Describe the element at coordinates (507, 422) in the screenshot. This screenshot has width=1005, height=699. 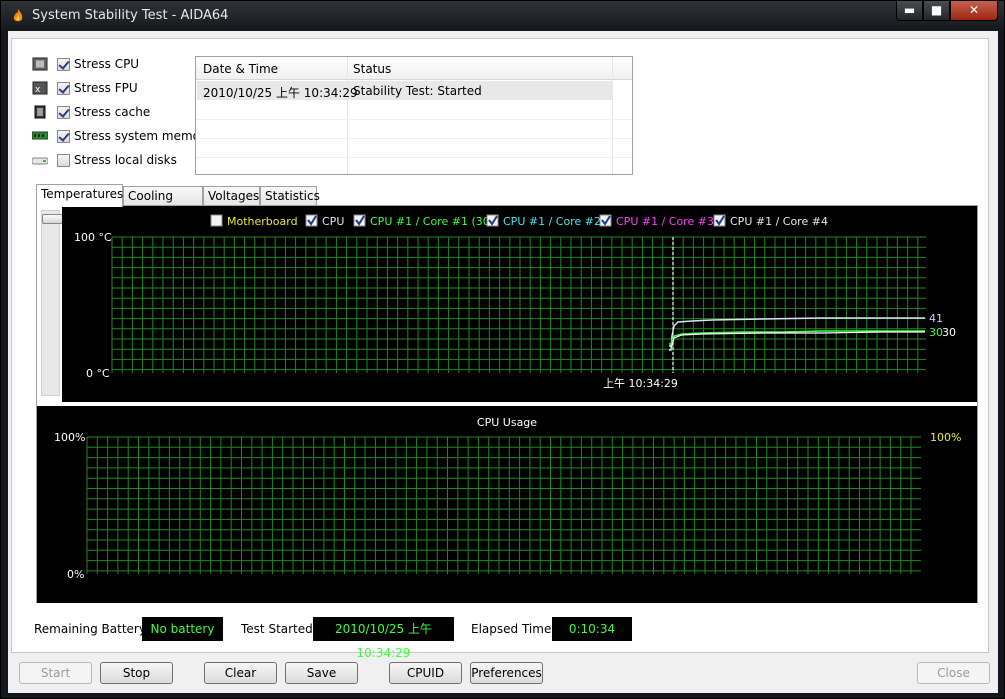
I see `cpu-usage-title: CPU Usage` at that location.